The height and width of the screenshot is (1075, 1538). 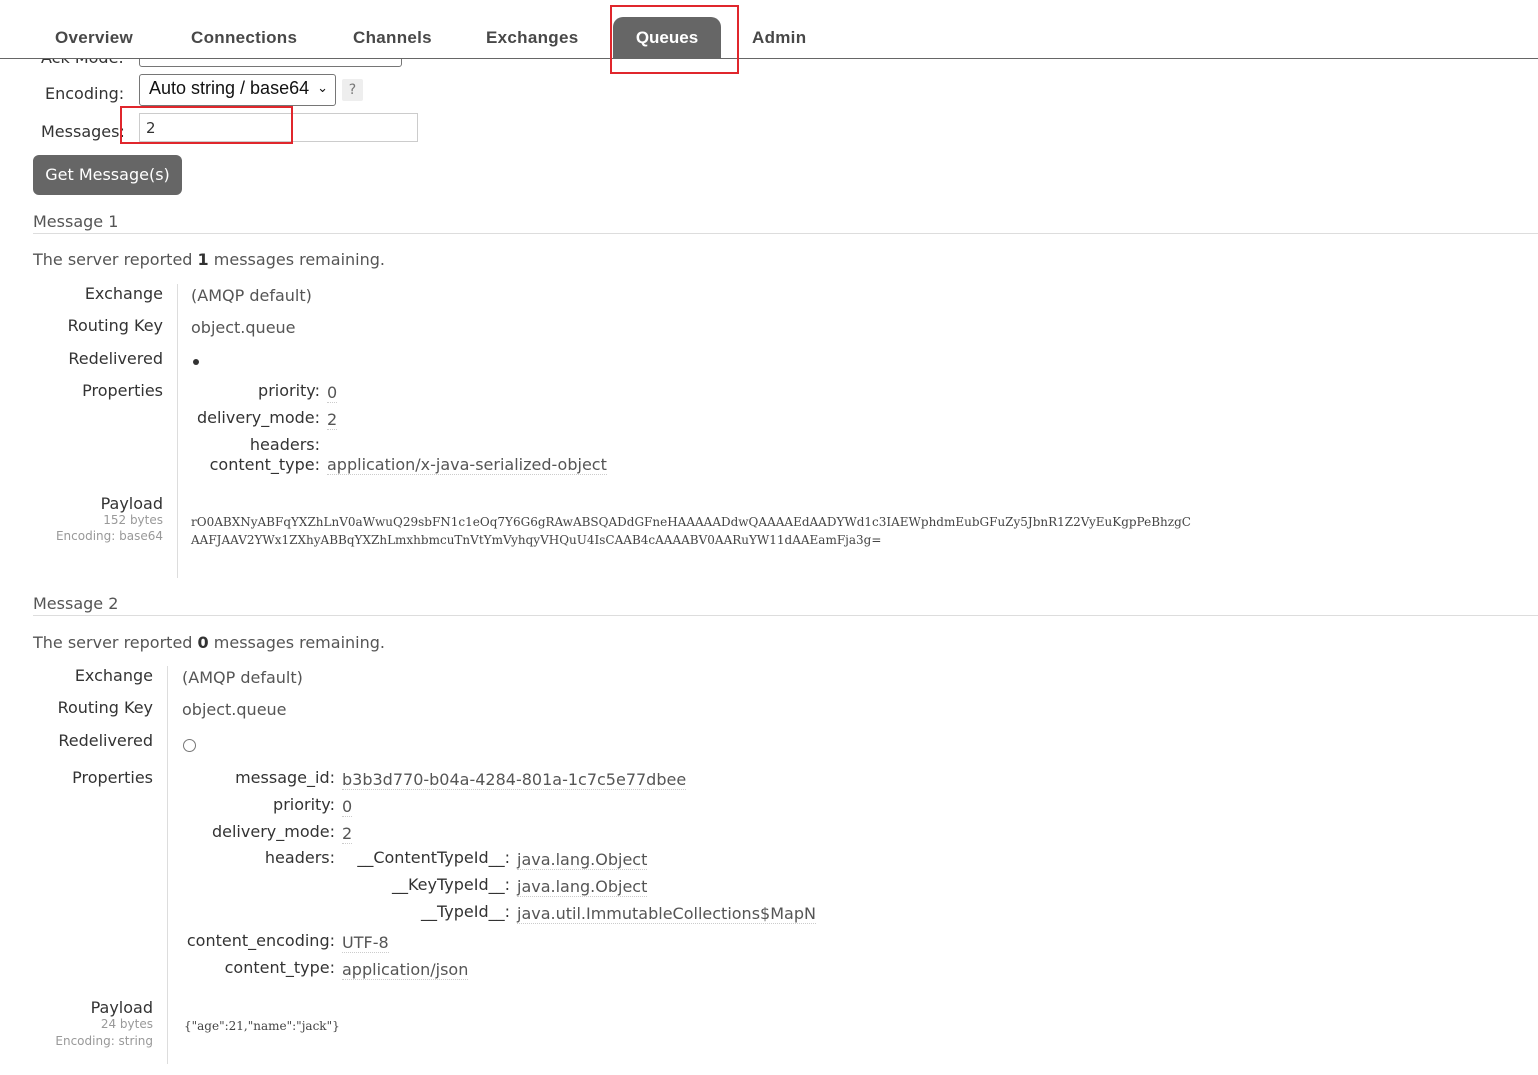 I want to click on messages-label: Messages:, so click(x=83, y=131).